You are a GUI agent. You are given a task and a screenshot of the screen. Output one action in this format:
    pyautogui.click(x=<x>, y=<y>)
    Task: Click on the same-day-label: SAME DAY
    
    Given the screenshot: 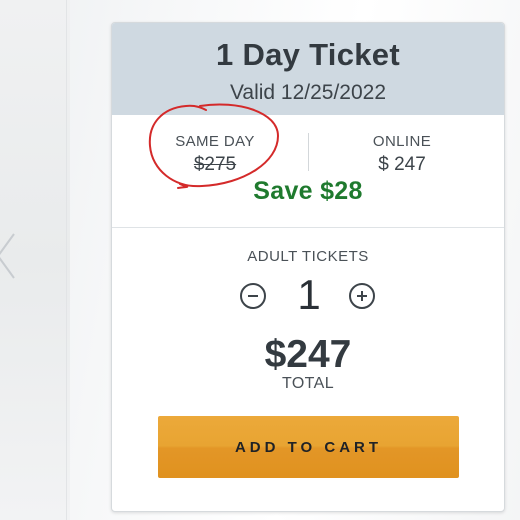 What is the action you would take?
    pyautogui.click(x=215, y=141)
    